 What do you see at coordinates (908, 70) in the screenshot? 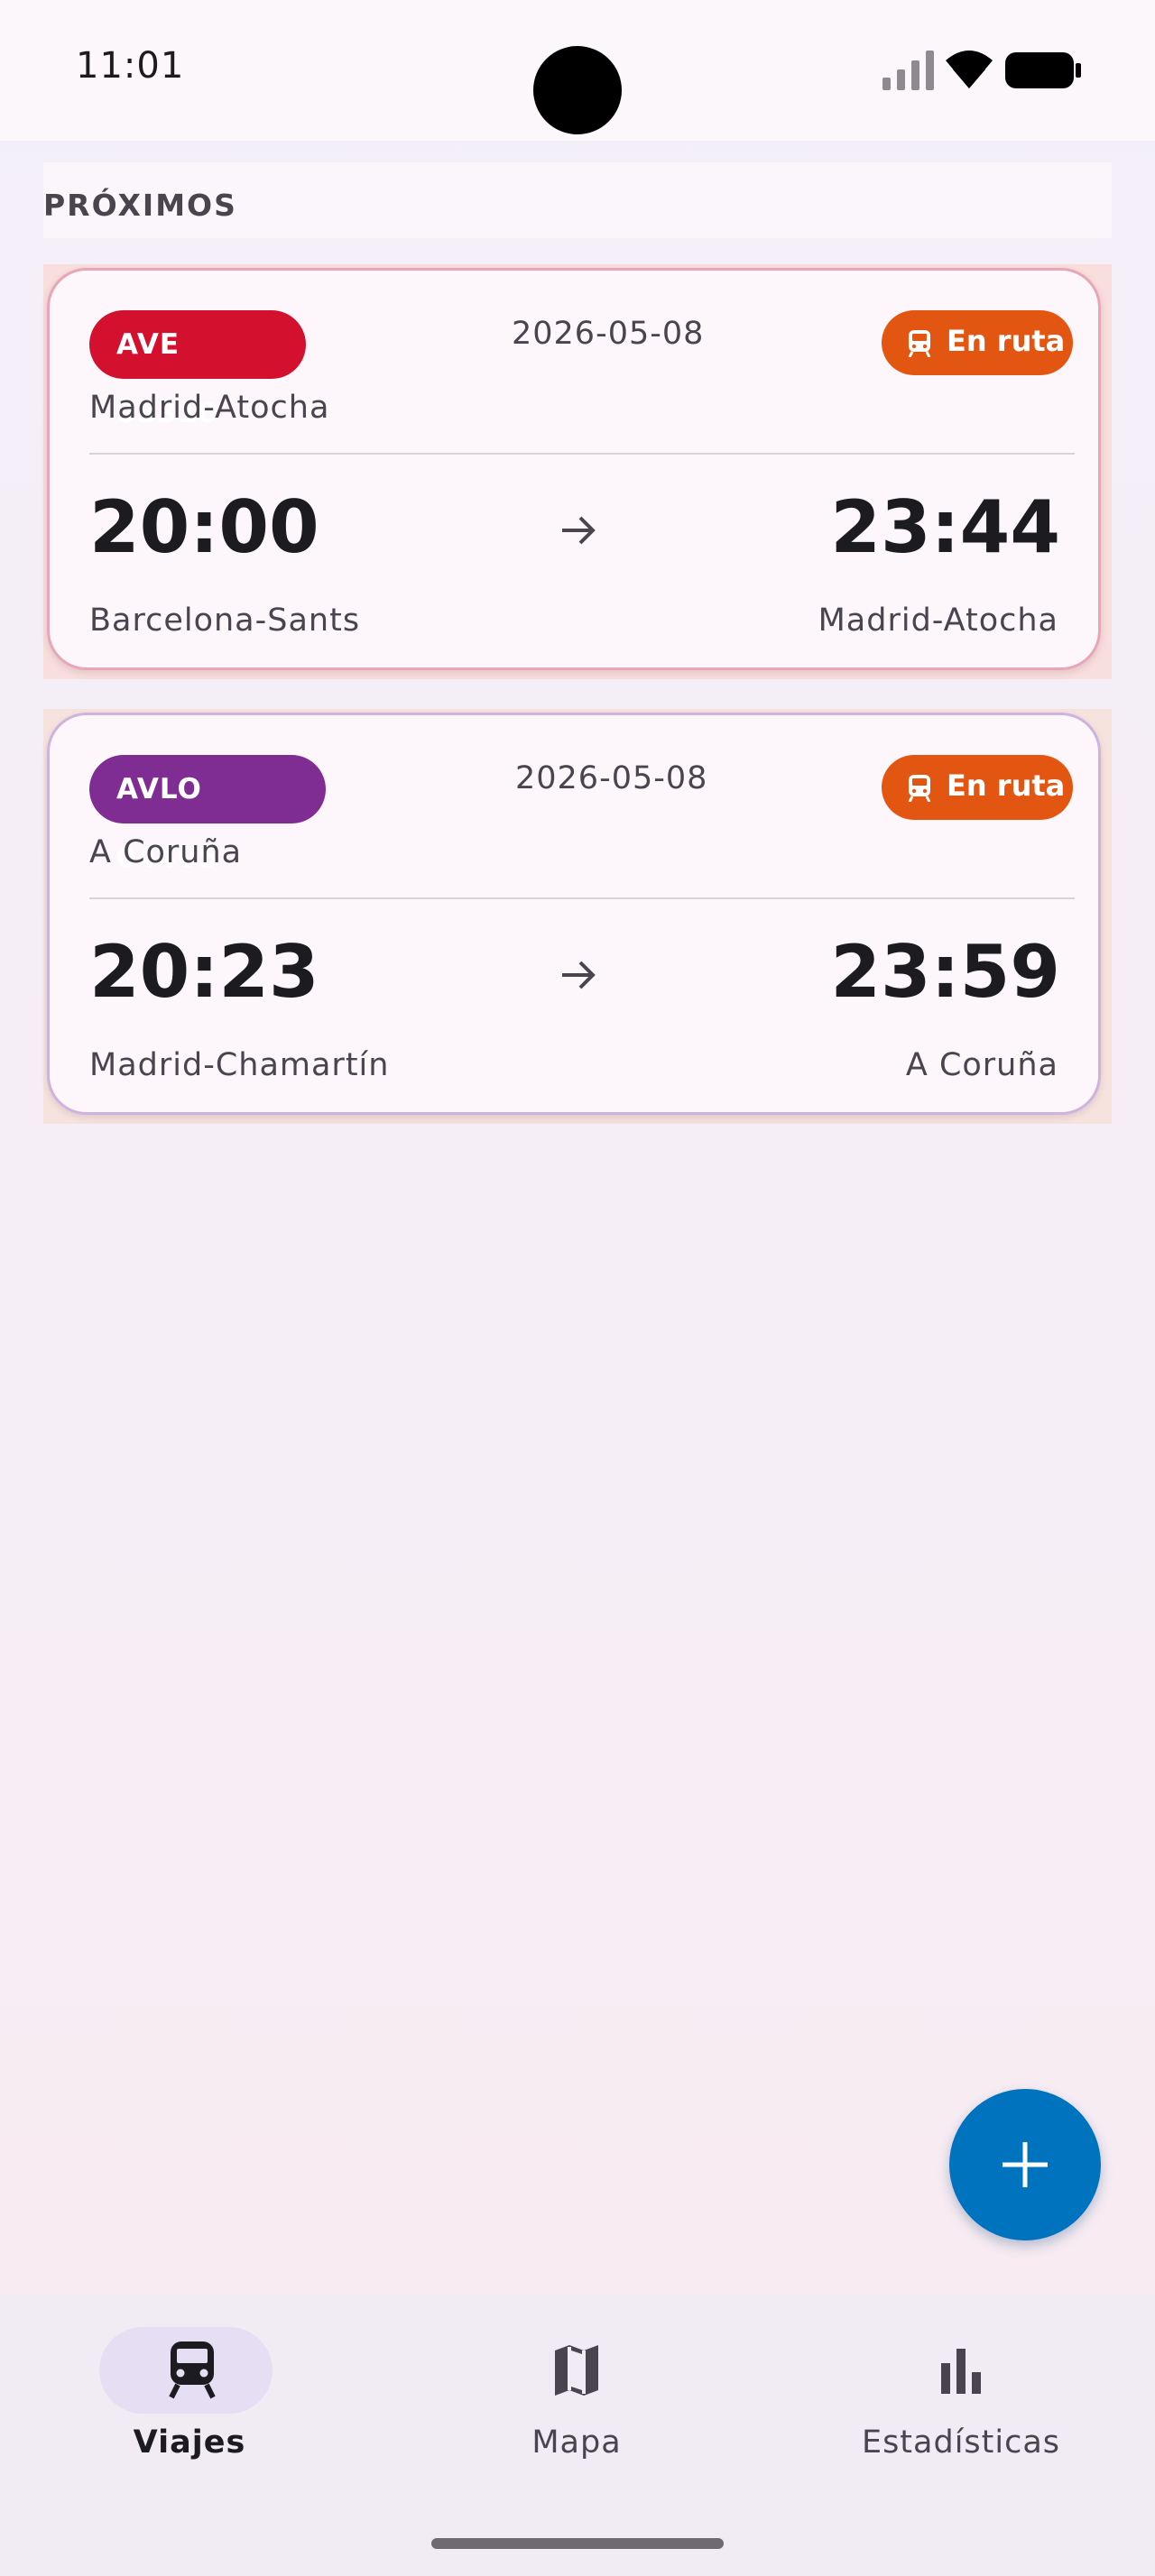
I see `signal-icon` at bounding box center [908, 70].